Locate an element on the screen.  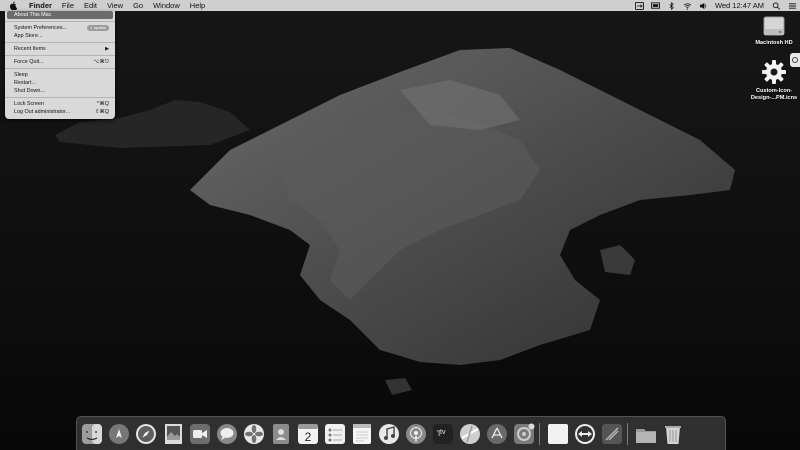
desktop-icon-label: Custom-Icon- Design-...PM.icns is located at coordinates (774, 95).